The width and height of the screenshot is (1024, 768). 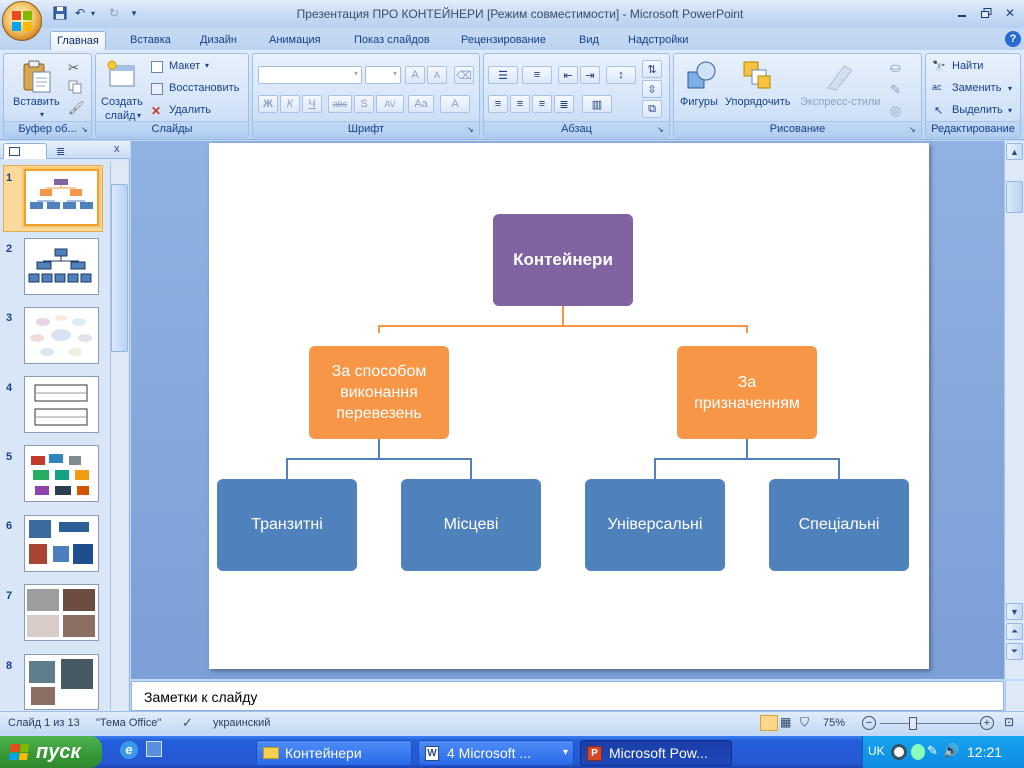 I want to click on shape-effects-icon: ◎, so click(x=895, y=111).